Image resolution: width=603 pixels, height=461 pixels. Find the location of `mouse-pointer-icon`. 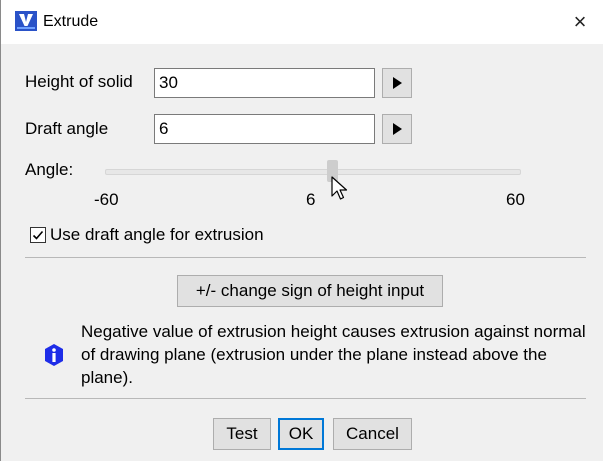

mouse-pointer-icon is located at coordinates (339, 188).